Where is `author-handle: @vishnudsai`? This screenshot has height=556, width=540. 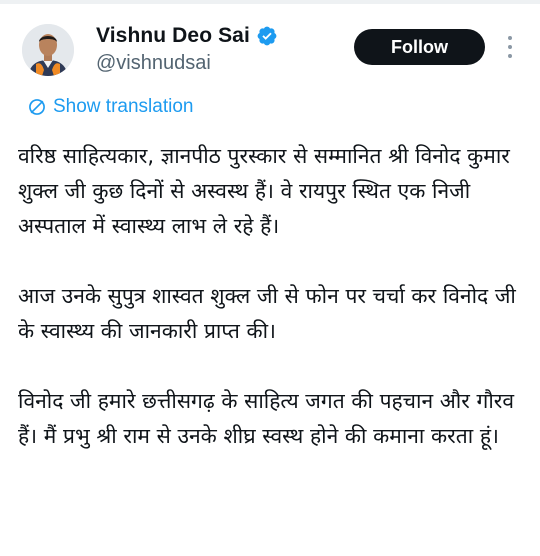 author-handle: @vishnudsai is located at coordinates (153, 63).